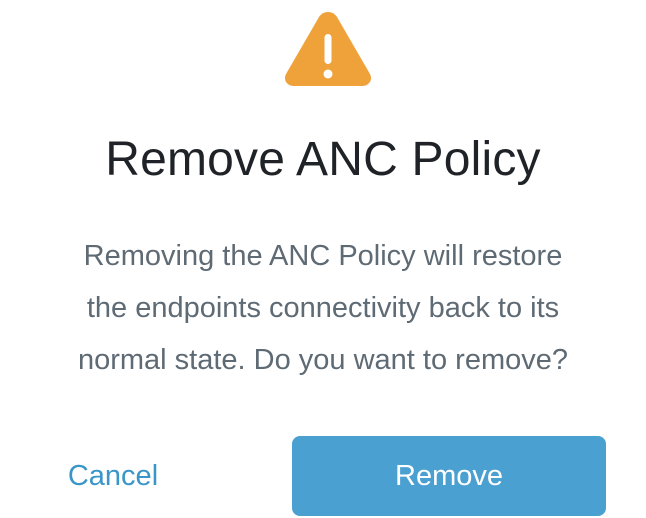  Describe the element at coordinates (113, 476) in the screenshot. I see `cancel-button: Cancel` at that location.